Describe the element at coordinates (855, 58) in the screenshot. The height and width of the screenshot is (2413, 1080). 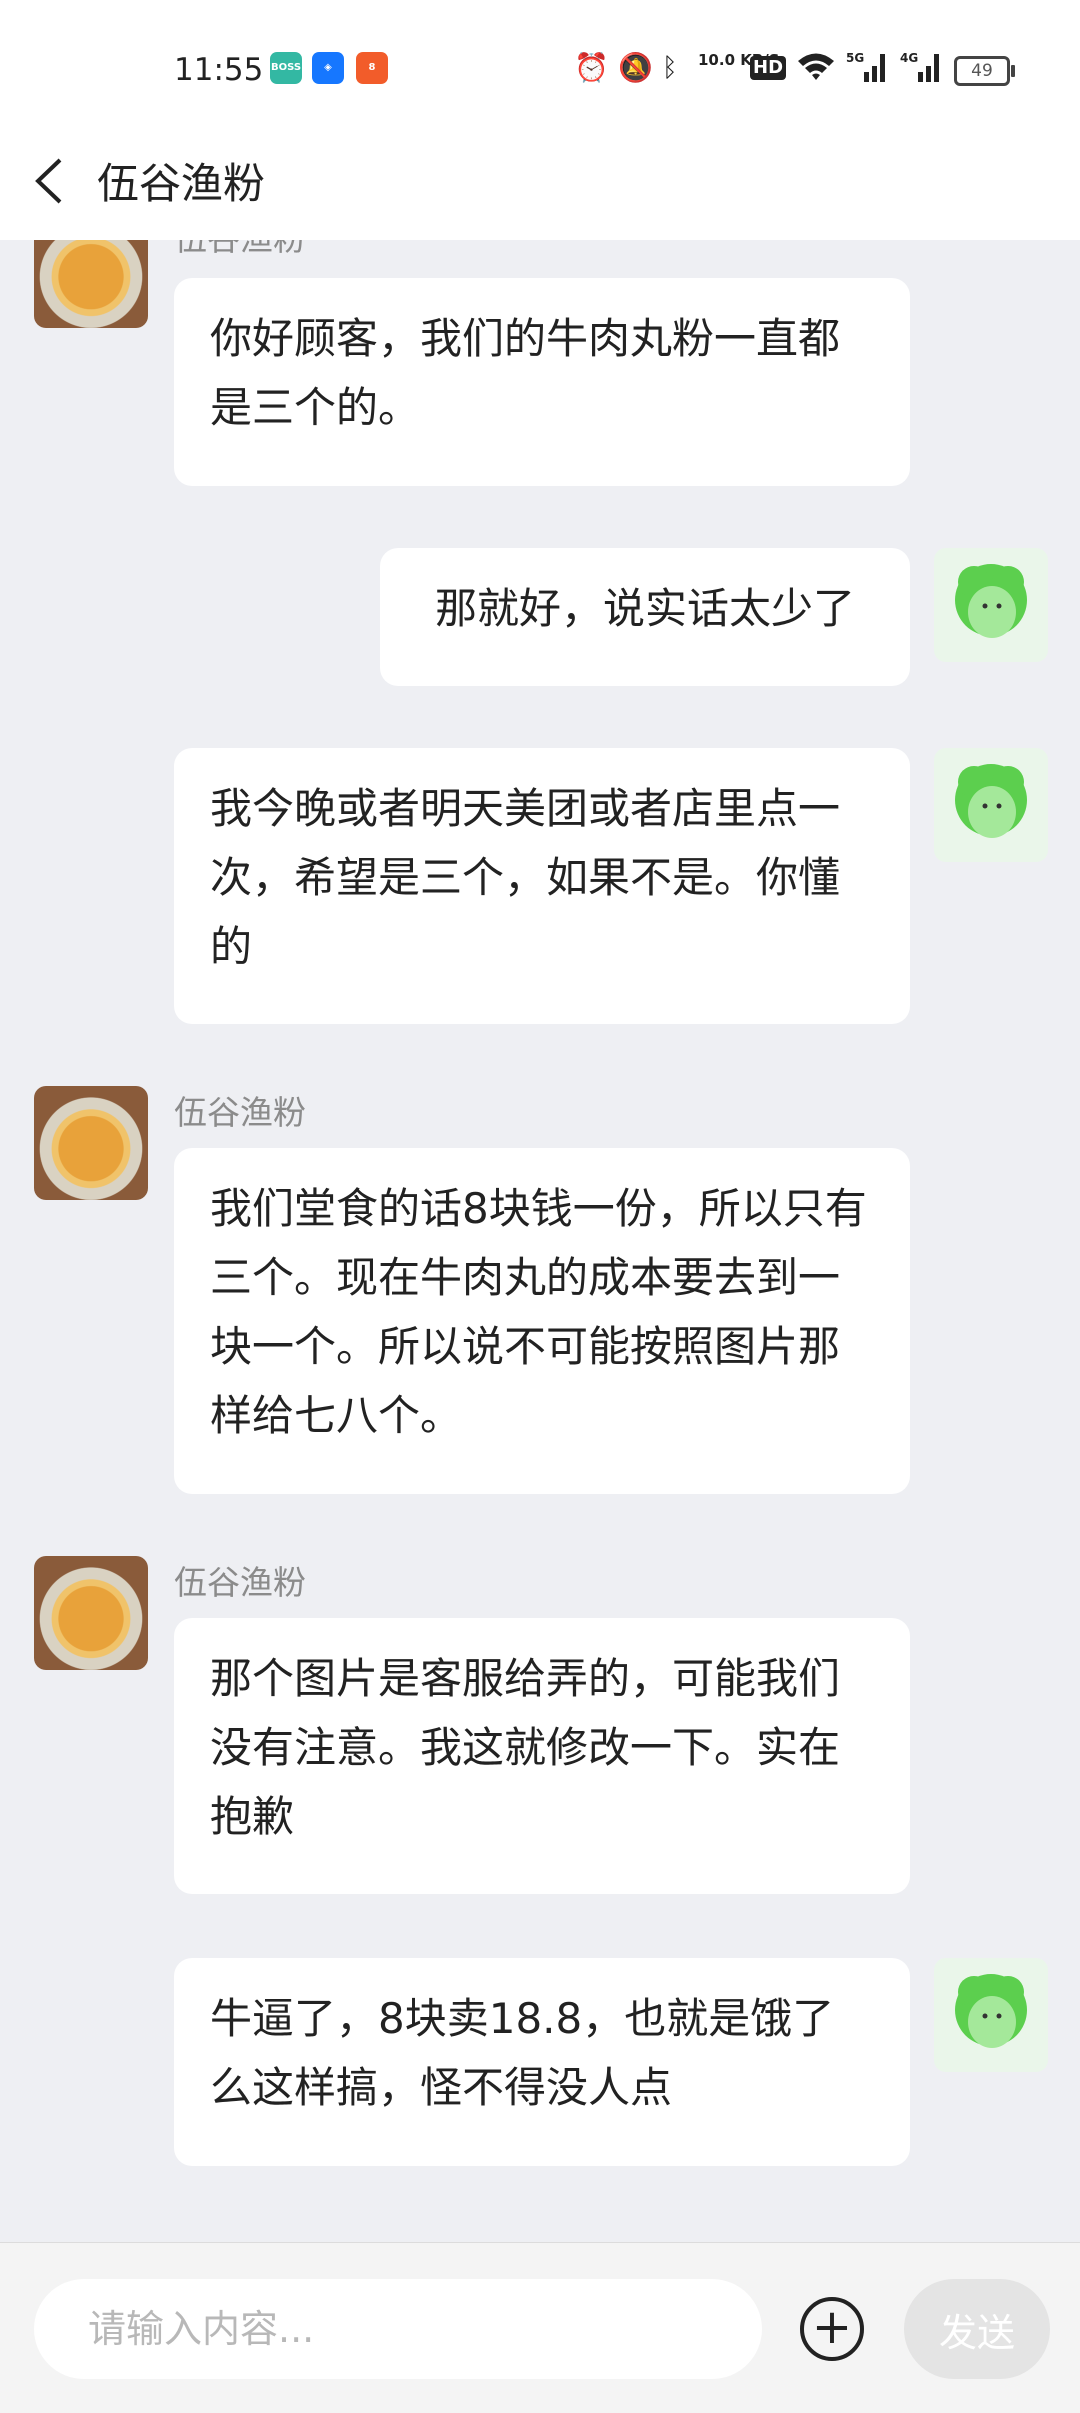
I see `signal-5g-label: 5G` at that location.